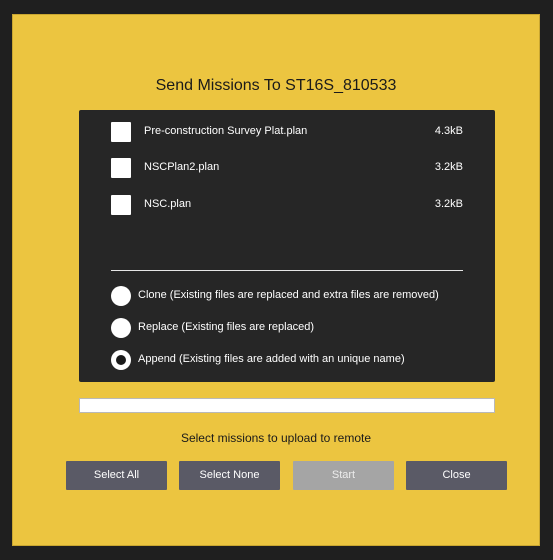 The width and height of the screenshot is (553, 560). Describe the element at coordinates (448, 131) in the screenshot. I see `file-size: 4.3kB` at that location.